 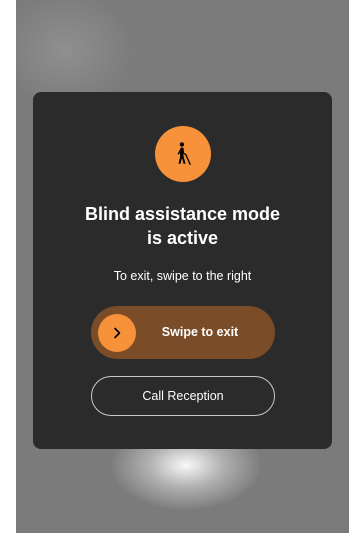 I want to click on call-reception-button: Call Reception, so click(x=183, y=396).